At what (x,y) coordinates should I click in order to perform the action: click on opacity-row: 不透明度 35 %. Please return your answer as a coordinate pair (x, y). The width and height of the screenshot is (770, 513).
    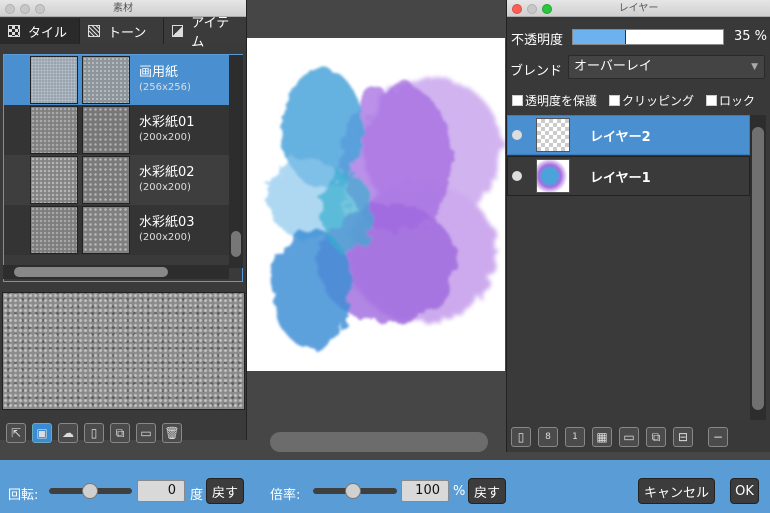
    Looking at the image, I should click on (638, 37).